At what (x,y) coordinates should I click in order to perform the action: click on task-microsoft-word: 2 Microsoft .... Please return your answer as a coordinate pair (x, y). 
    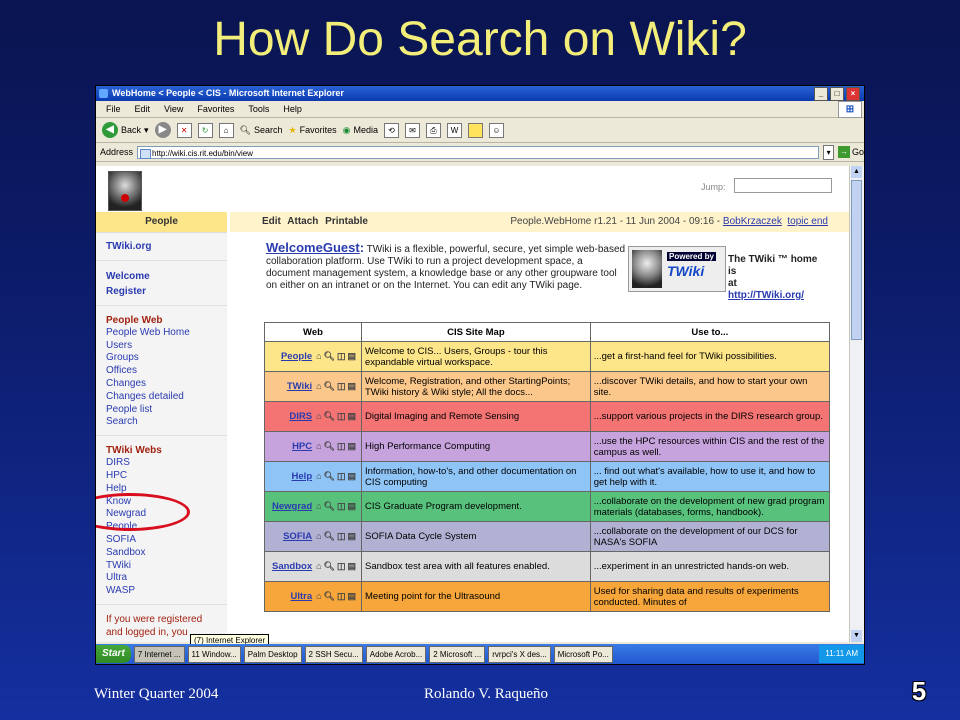
    Looking at the image, I should click on (457, 654).